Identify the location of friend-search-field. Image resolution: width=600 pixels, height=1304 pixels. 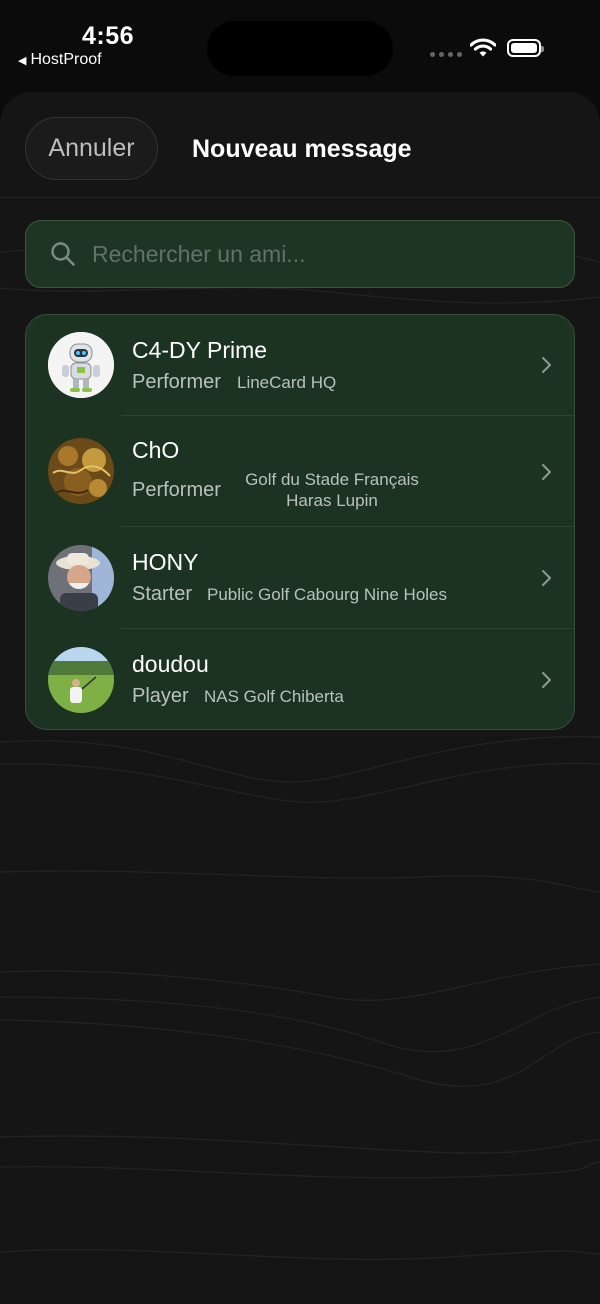
(300, 254).